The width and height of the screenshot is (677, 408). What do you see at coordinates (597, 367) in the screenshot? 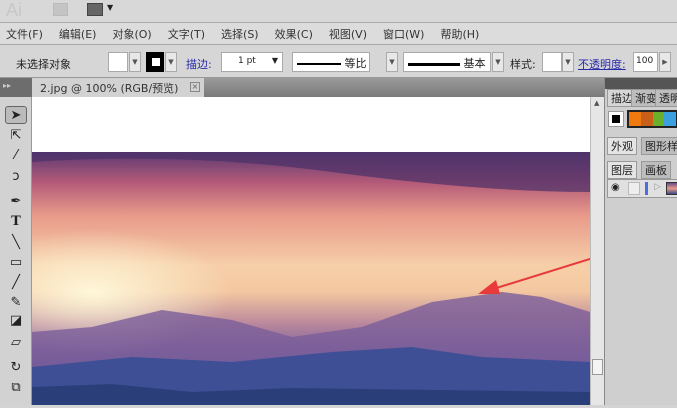
I see `scroll-thumb` at bounding box center [597, 367].